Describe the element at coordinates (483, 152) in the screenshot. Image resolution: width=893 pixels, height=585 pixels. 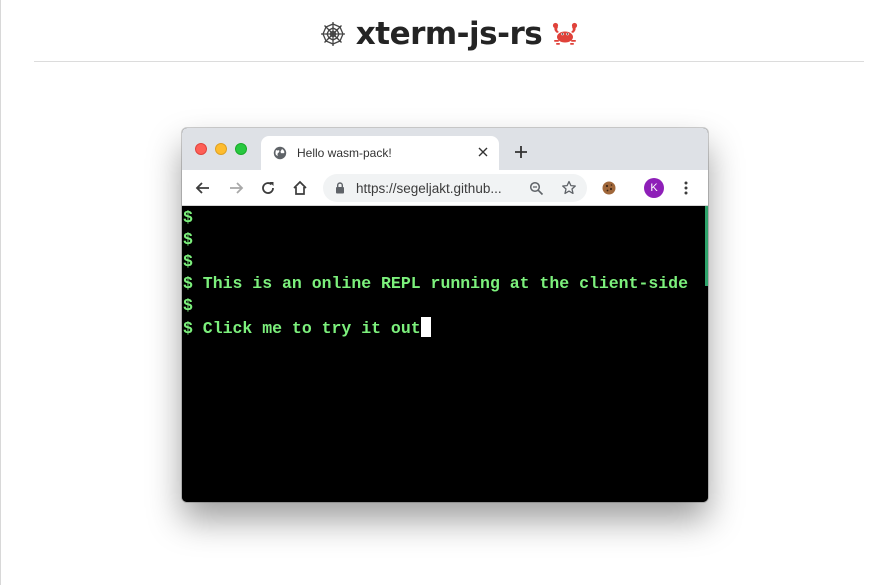
I see `tab-close-icon` at that location.